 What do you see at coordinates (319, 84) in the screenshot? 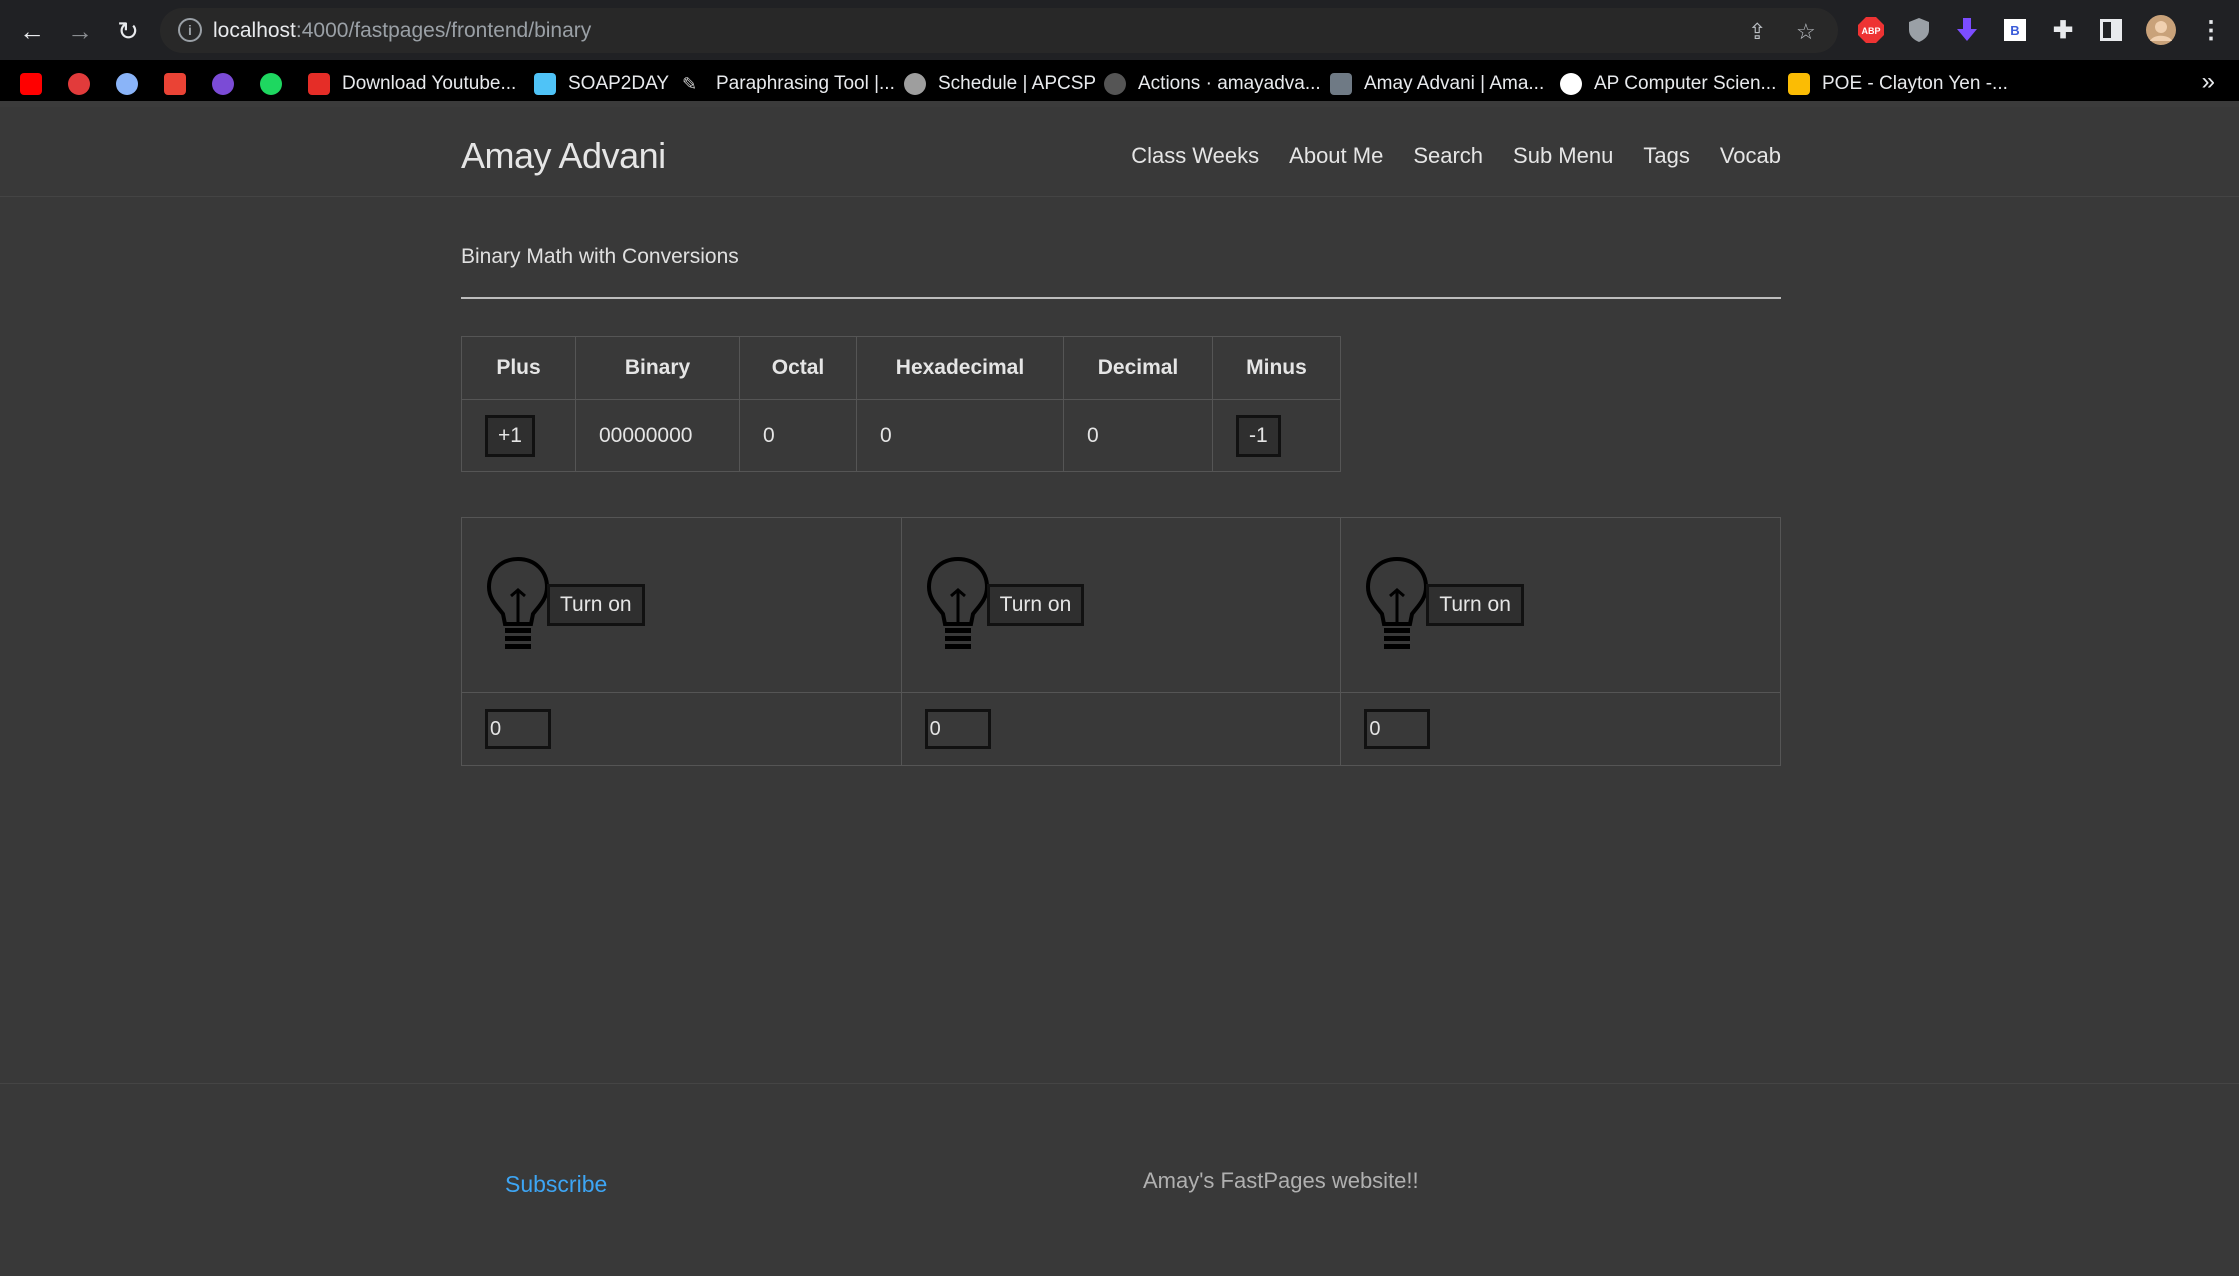
I see `download-youtube-icon` at bounding box center [319, 84].